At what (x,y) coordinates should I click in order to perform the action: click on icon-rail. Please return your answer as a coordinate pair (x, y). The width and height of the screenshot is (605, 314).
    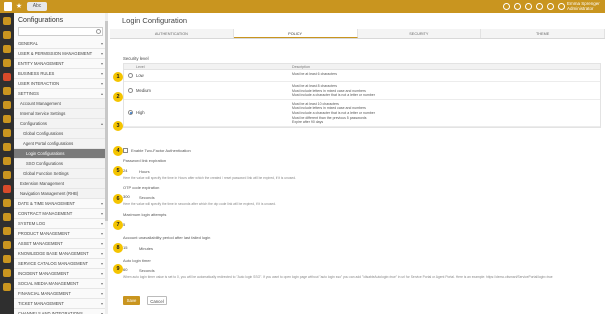
    Looking at the image, I should click on (7, 163).